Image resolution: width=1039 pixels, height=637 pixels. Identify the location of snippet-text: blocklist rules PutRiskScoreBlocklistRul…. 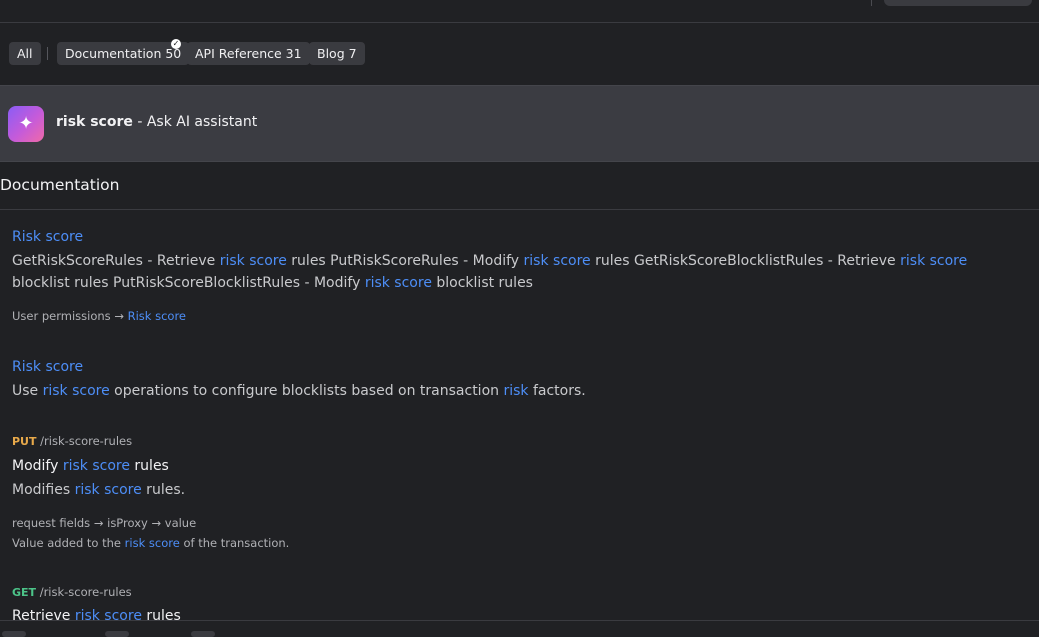
(188, 283).